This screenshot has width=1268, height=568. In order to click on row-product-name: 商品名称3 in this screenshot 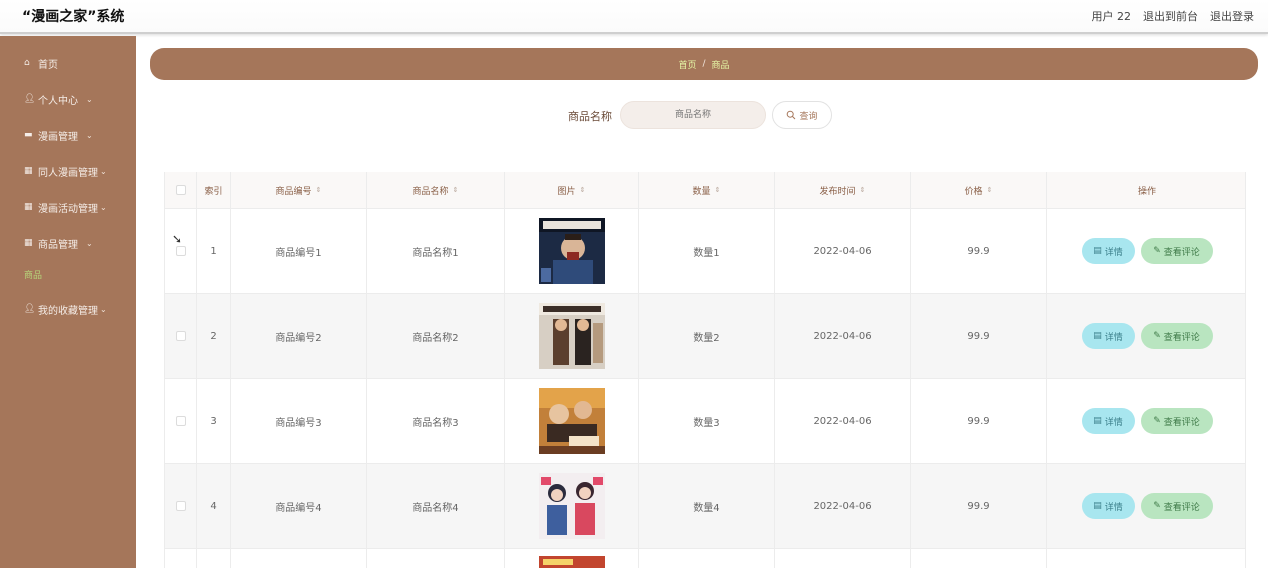, I will do `click(436, 421)`.